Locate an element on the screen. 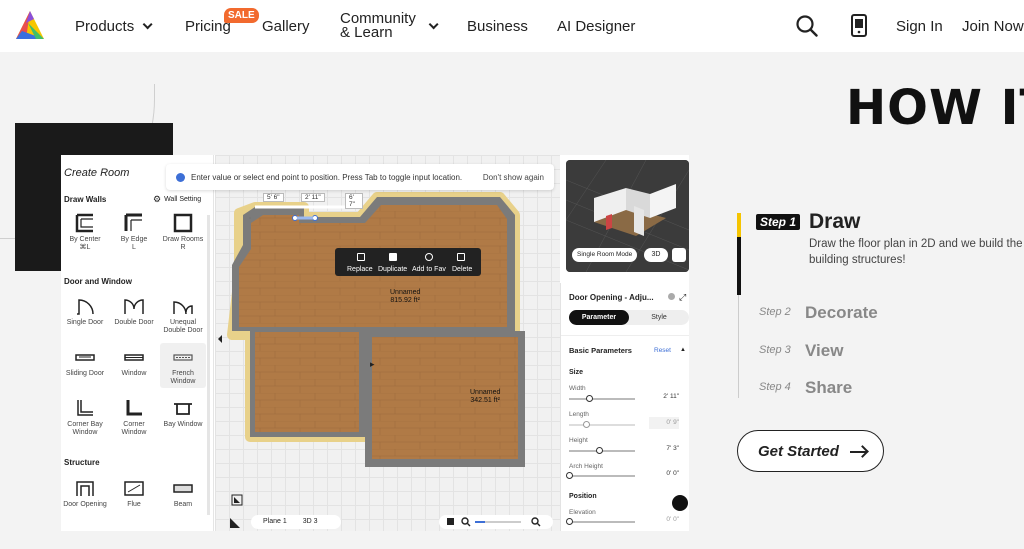 Image resolution: width=1024 pixels, height=549 pixels. sidebar-scrollbar is located at coordinates (208, 365).